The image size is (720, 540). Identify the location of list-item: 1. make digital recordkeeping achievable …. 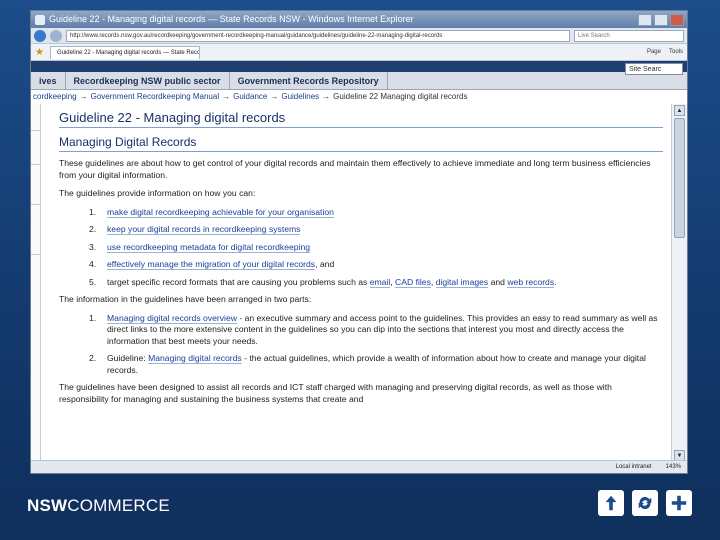
(211, 212).